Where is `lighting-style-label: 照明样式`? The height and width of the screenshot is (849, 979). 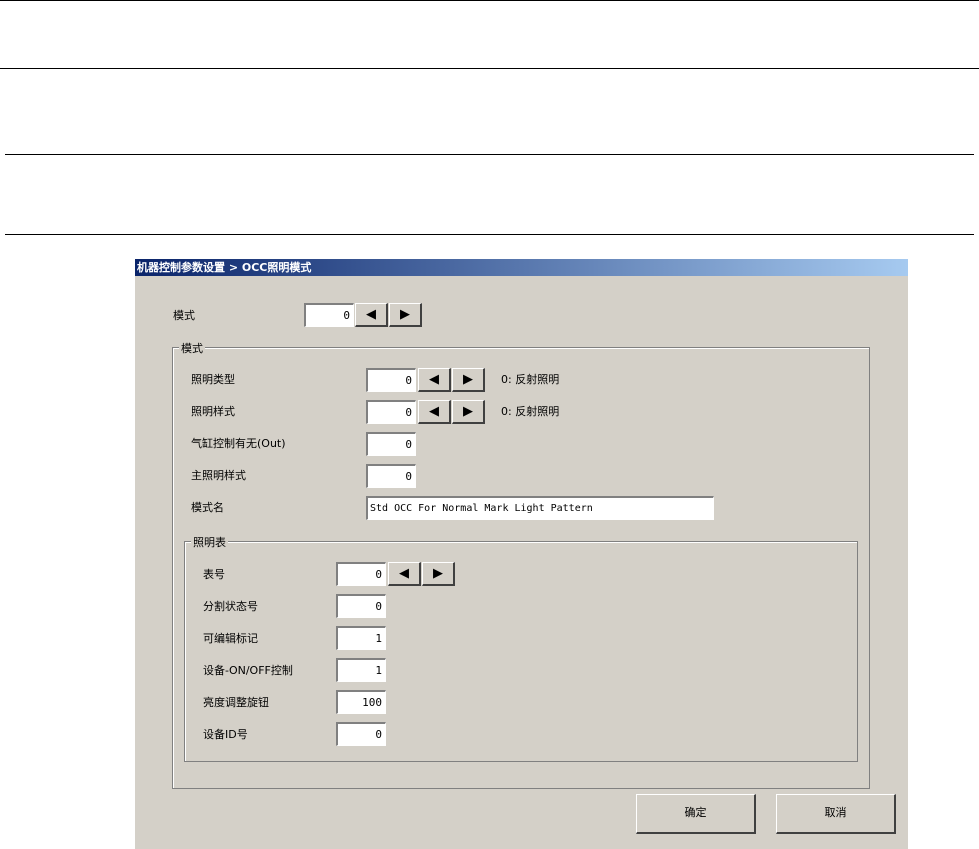 lighting-style-label: 照明样式 is located at coordinates (213, 411).